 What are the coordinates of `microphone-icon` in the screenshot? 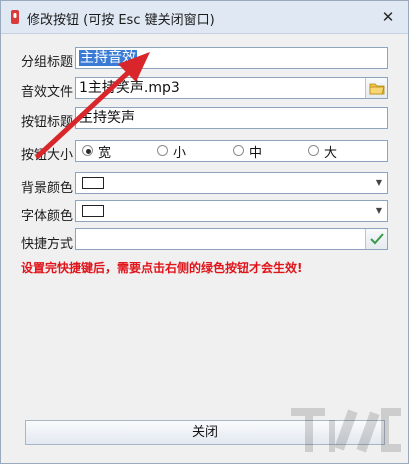 It's located at (15, 17).